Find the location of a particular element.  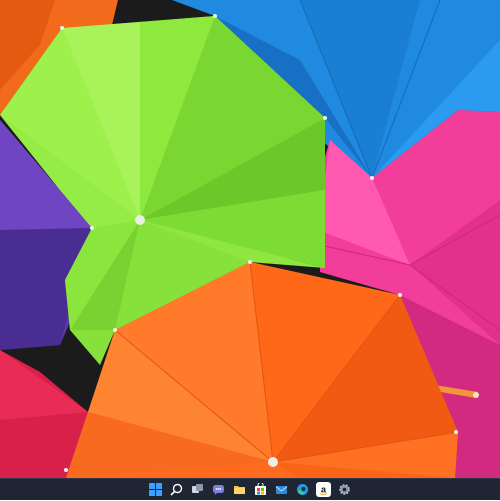

edge-browser-button is located at coordinates (302, 489).